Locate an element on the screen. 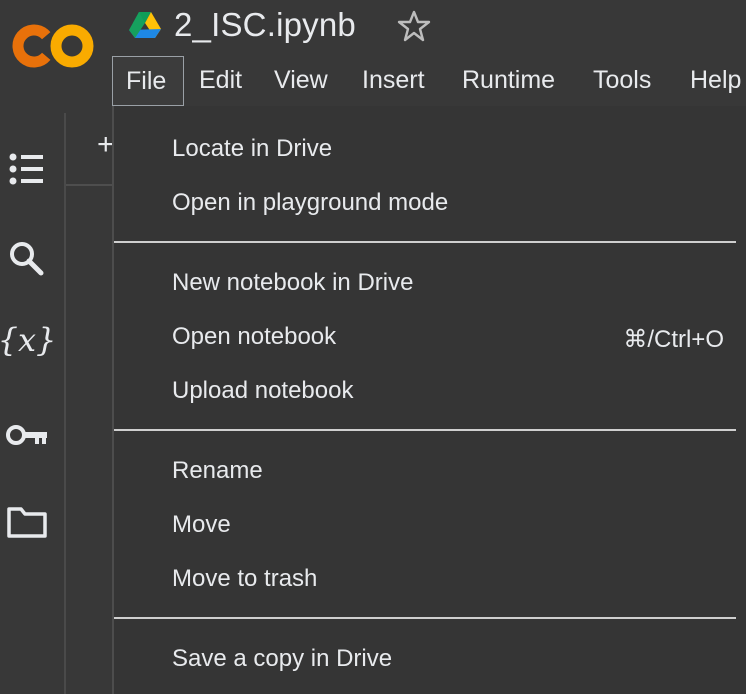  google-drive-icon is located at coordinates (145, 25).